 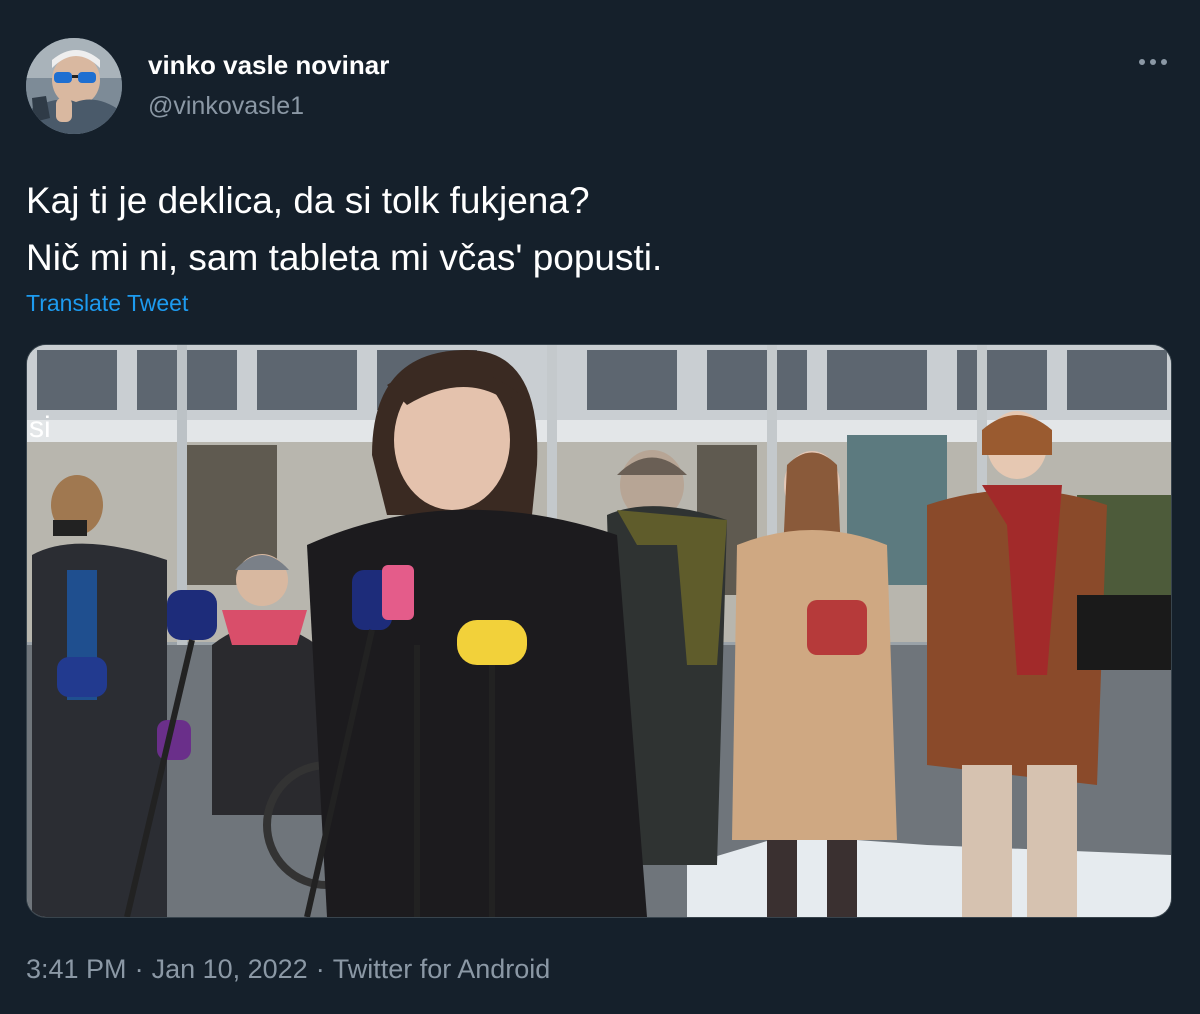 I want to click on tweet-date: Jan 10, 2022, so click(x=230, y=969).